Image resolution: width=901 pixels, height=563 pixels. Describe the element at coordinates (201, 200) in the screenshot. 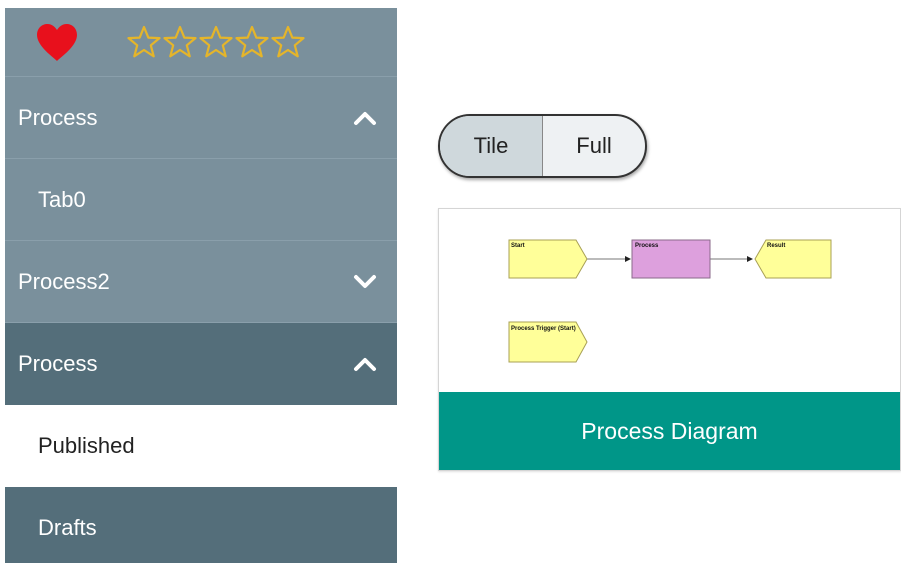

I see `sidebar-item-tab0: Tab0` at that location.